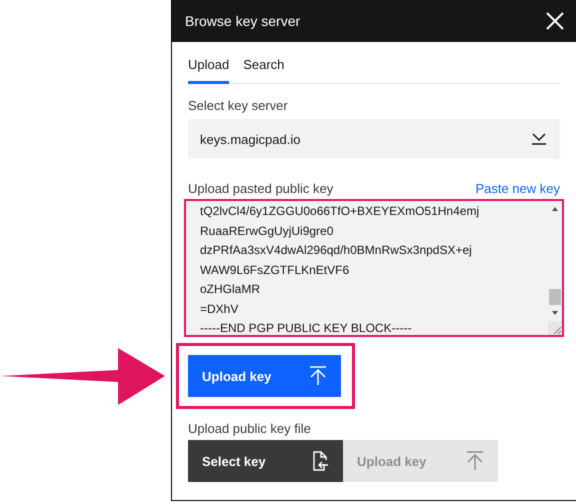 The width and height of the screenshot is (576, 504). I want to click on key-text-line: tQ2lvCl4/6y1ZGGU0o66TfO+BXEYEXmO51Hn4emj, so click(340, 211).